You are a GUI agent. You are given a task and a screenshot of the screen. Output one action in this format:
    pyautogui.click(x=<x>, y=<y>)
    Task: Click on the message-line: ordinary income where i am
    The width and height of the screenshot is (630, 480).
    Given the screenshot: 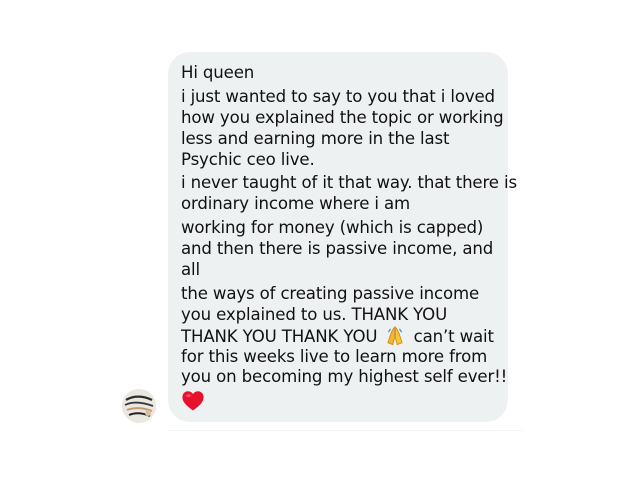 What is the action you would take?
    pyautogui.click(x=296, y=204)
    